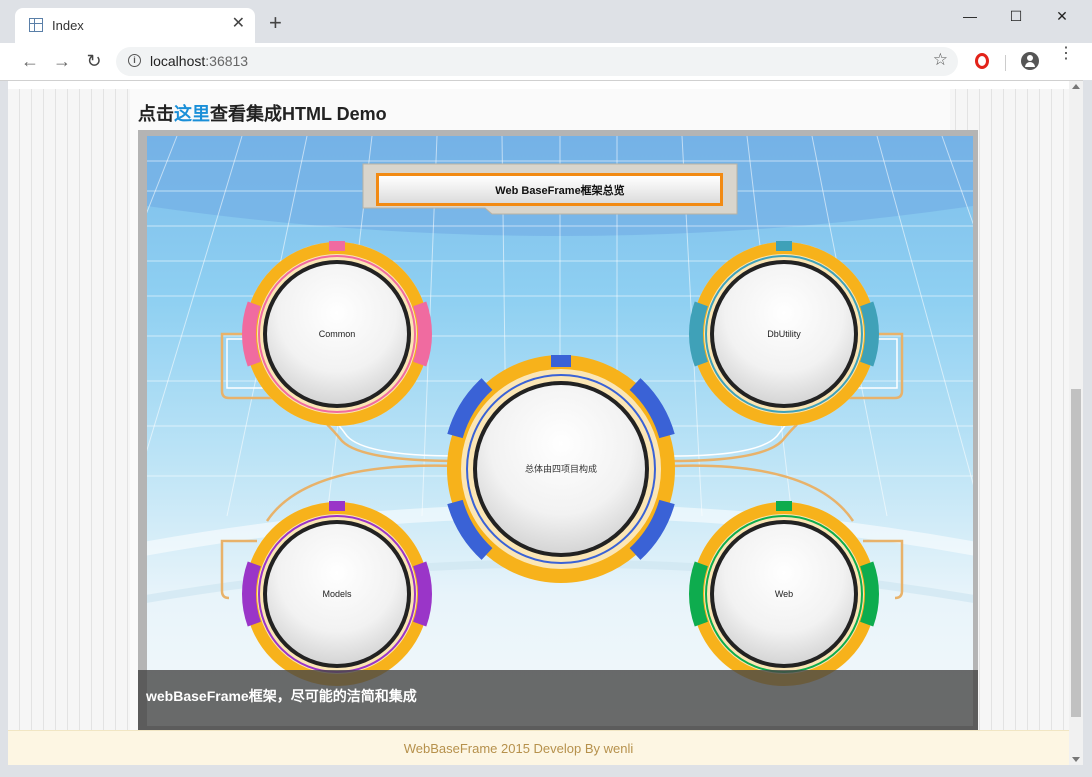 This screenshot has height=777, width=1092. I want to click on slide-caption: webBaseFrame框架，尽可能的洁简和集成, so click(281, 696).